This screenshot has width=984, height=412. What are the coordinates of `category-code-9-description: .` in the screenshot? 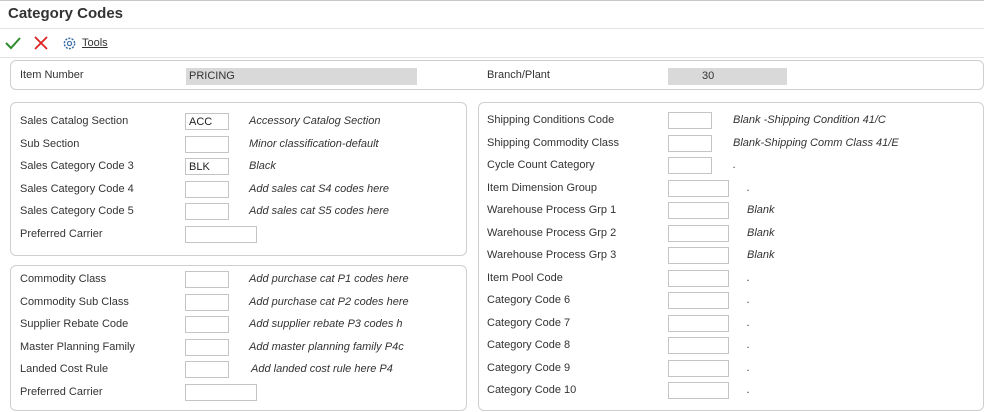 It's located at (749, 367).